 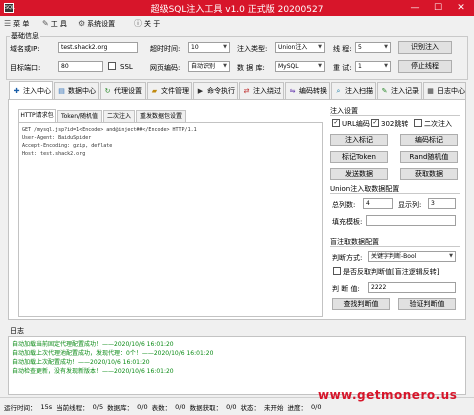 What do you see at coordinates (412, 256) in the screenshot?
I see `judge-mode-select: 关键字判断-Bool` at bounding box center [412, 256].